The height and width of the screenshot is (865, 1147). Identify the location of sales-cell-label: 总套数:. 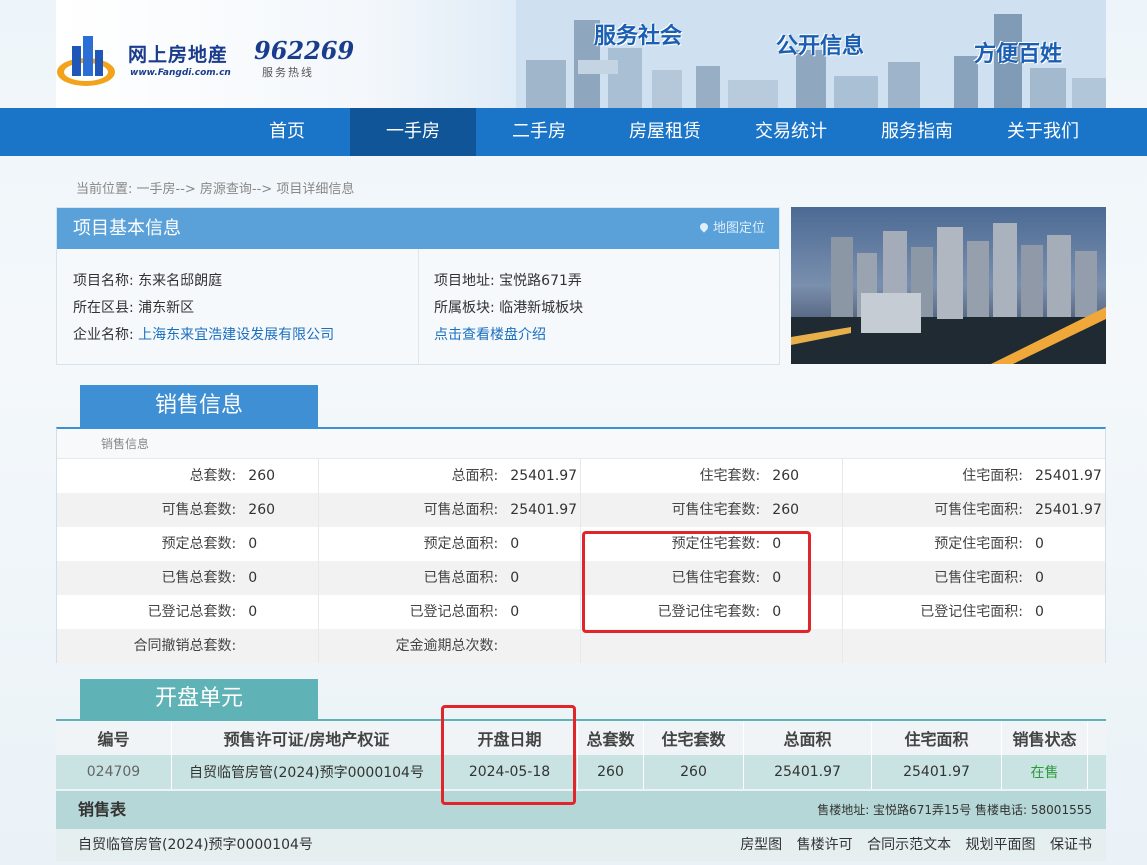
(213, 476).